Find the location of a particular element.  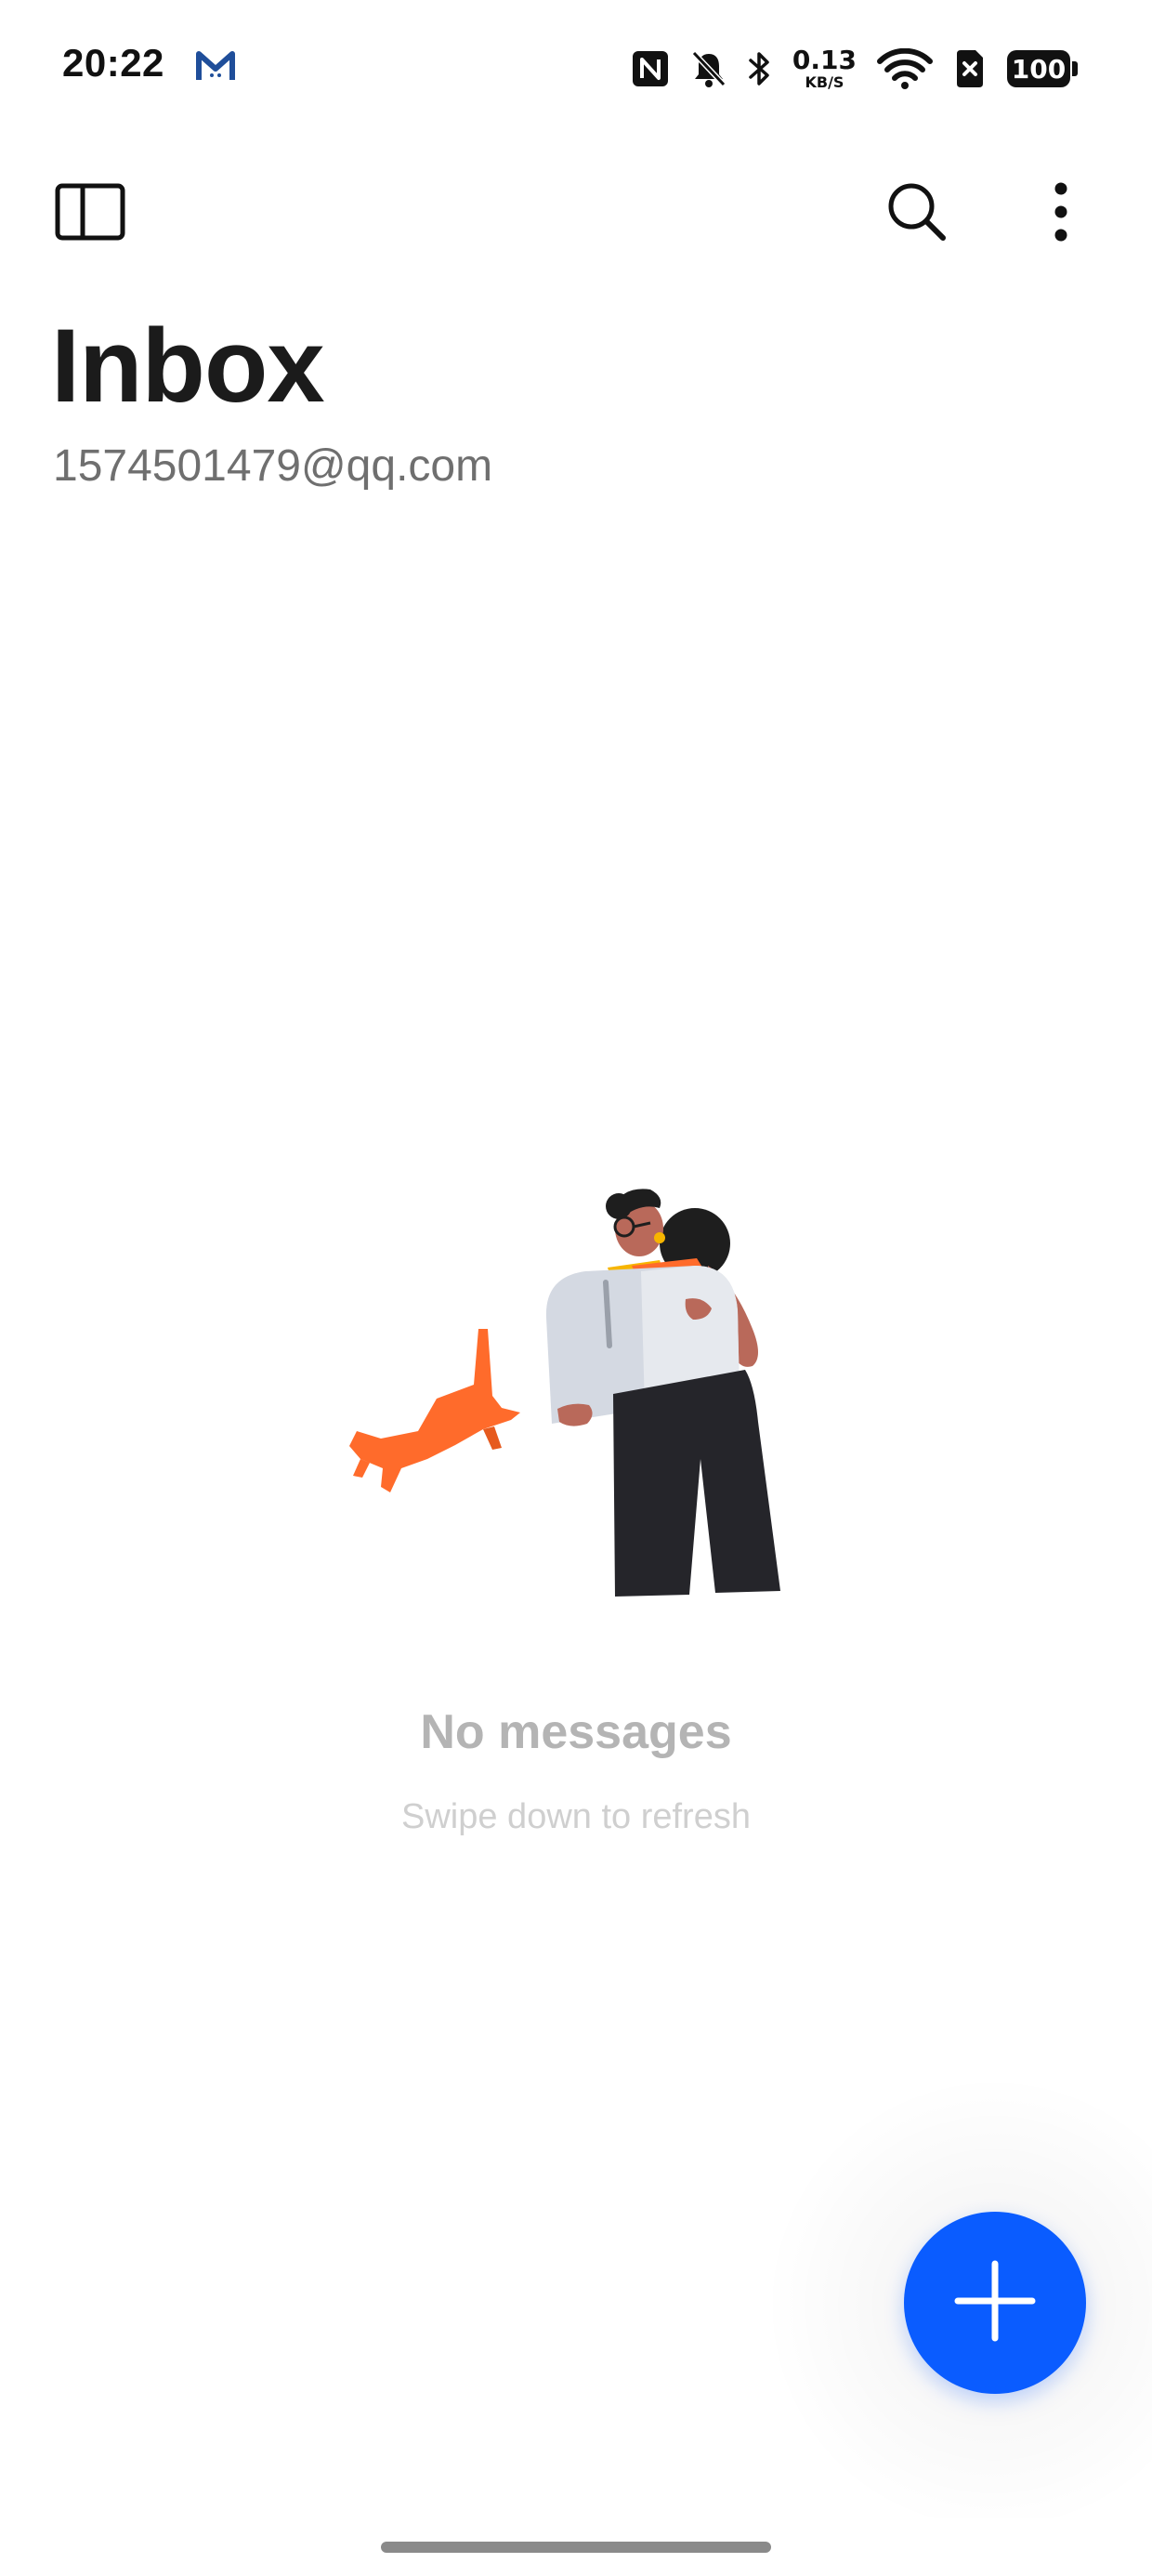

compose-fab is located at coordinates (995, 2303).